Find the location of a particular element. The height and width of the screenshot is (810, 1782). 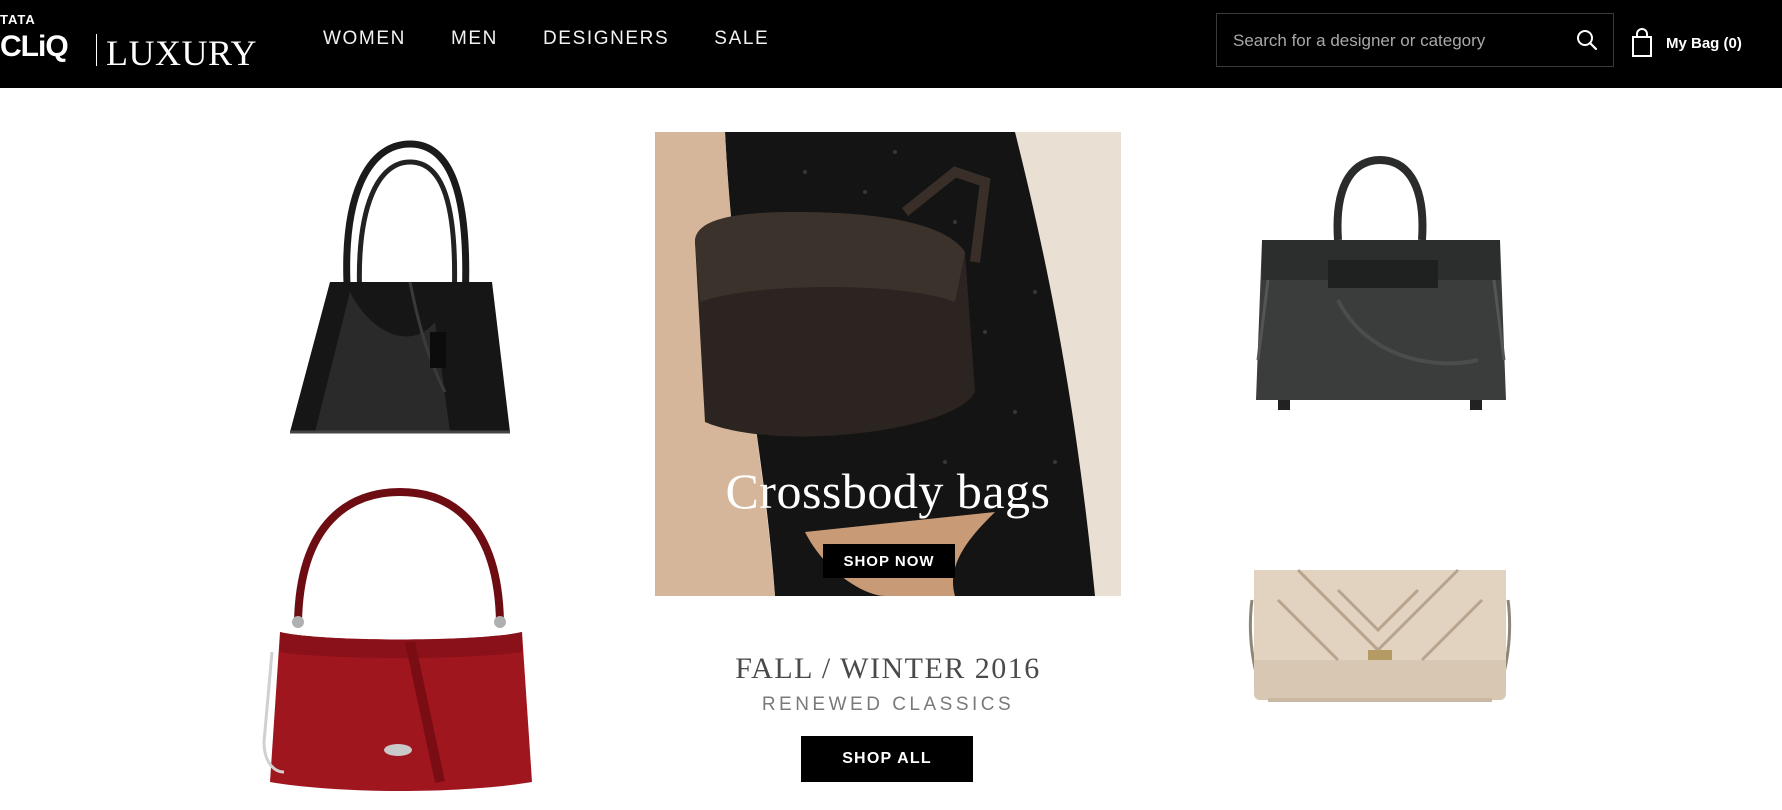

my-bag-label: My Bag (0) is located at coordinates (1704, 43).